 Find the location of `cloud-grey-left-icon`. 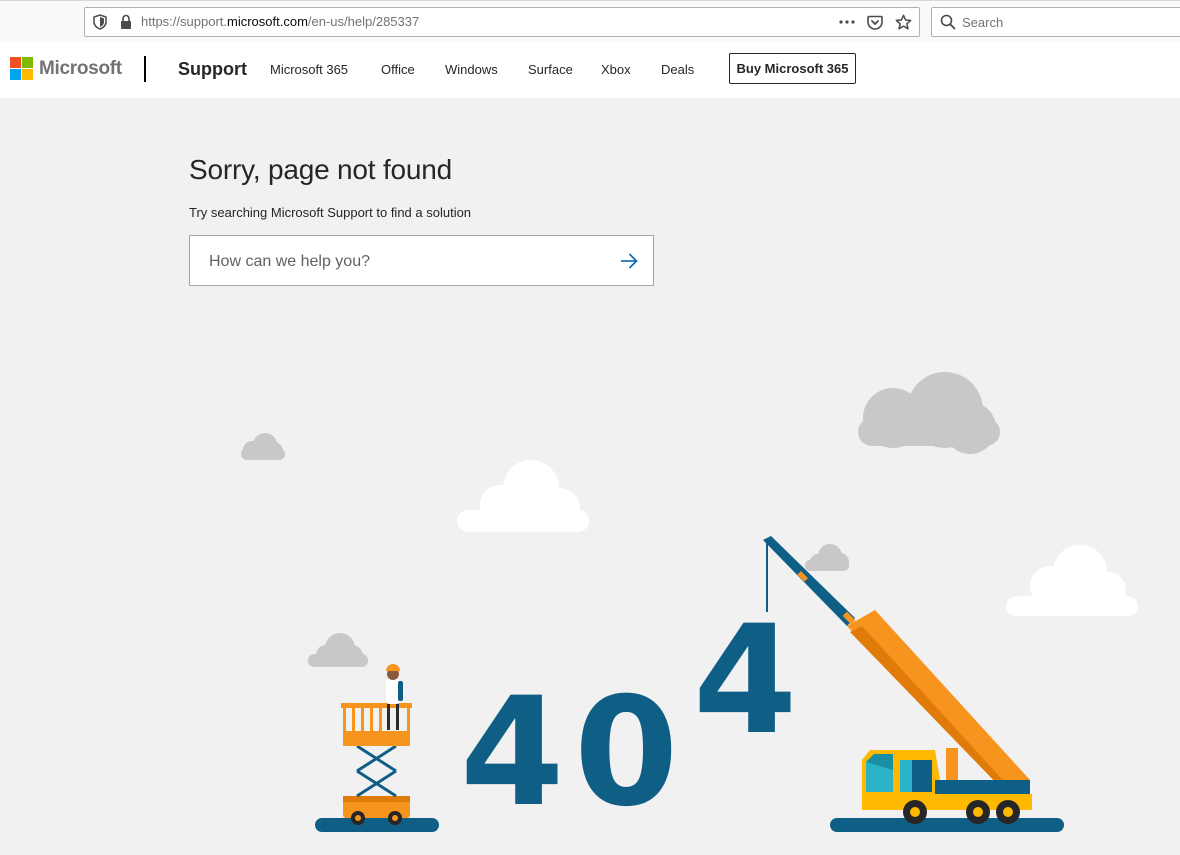

cloud-grey-left-icon is located at coordinates (338, 650).